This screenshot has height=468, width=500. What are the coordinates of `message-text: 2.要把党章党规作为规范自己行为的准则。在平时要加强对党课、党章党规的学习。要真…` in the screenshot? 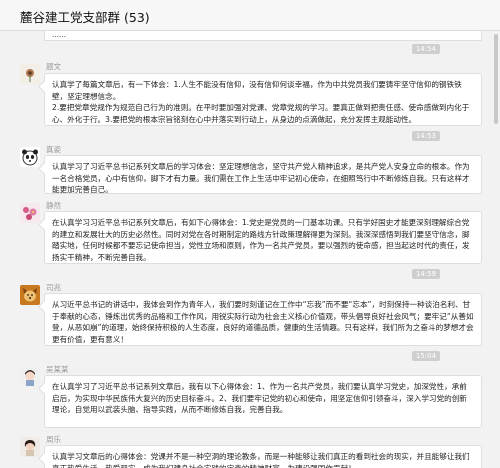 It's located at (261, 113).